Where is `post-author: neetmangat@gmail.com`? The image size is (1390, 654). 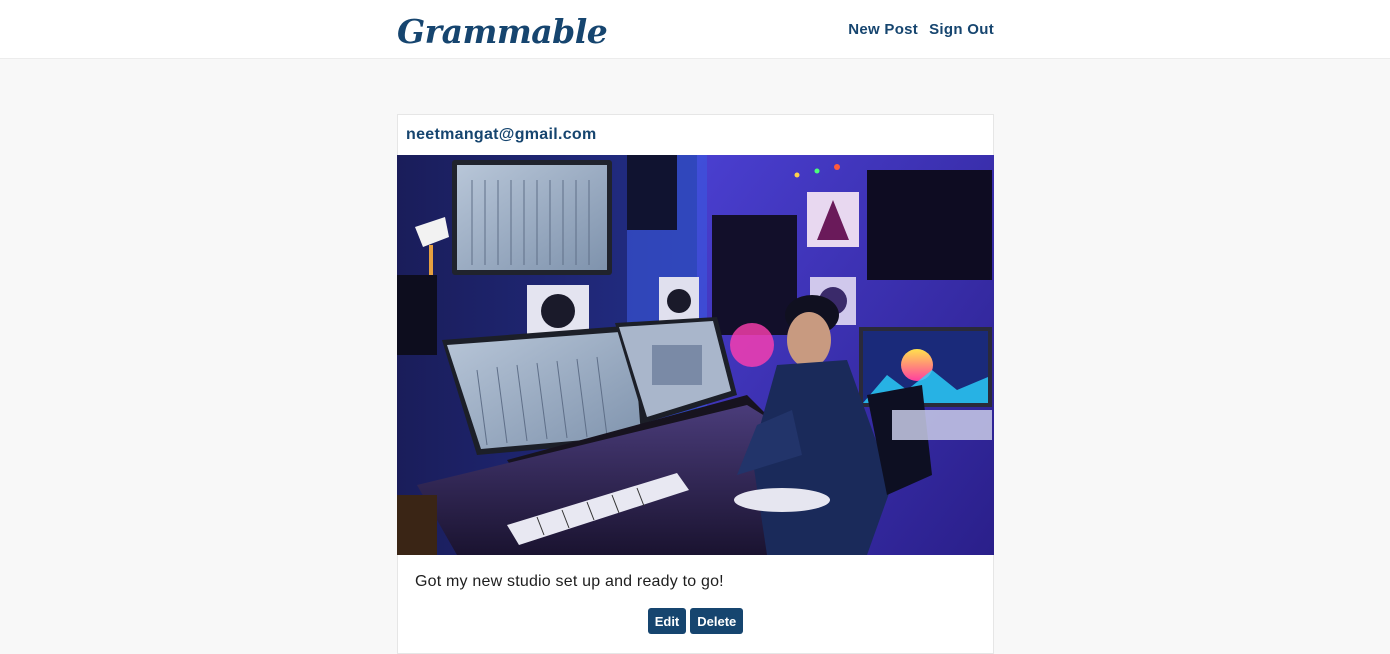 post-author: neetmangat@gmail.com is located at coordinates (501, 134).